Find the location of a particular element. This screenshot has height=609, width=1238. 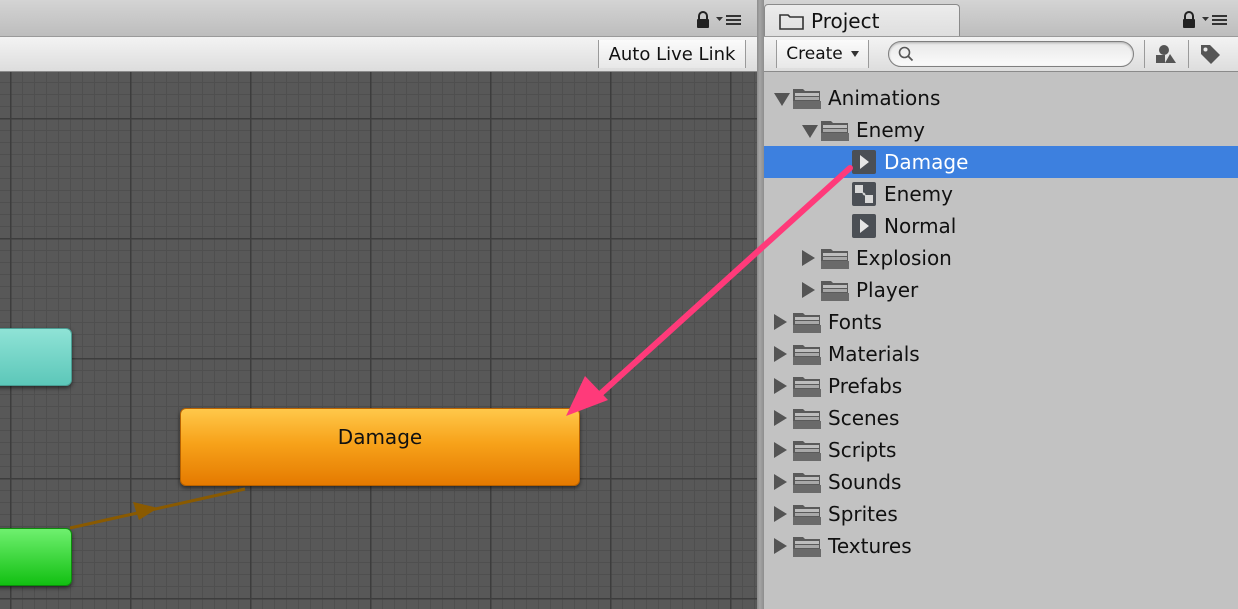

tree-item-label: Animations is located at coordinates (884, 98).